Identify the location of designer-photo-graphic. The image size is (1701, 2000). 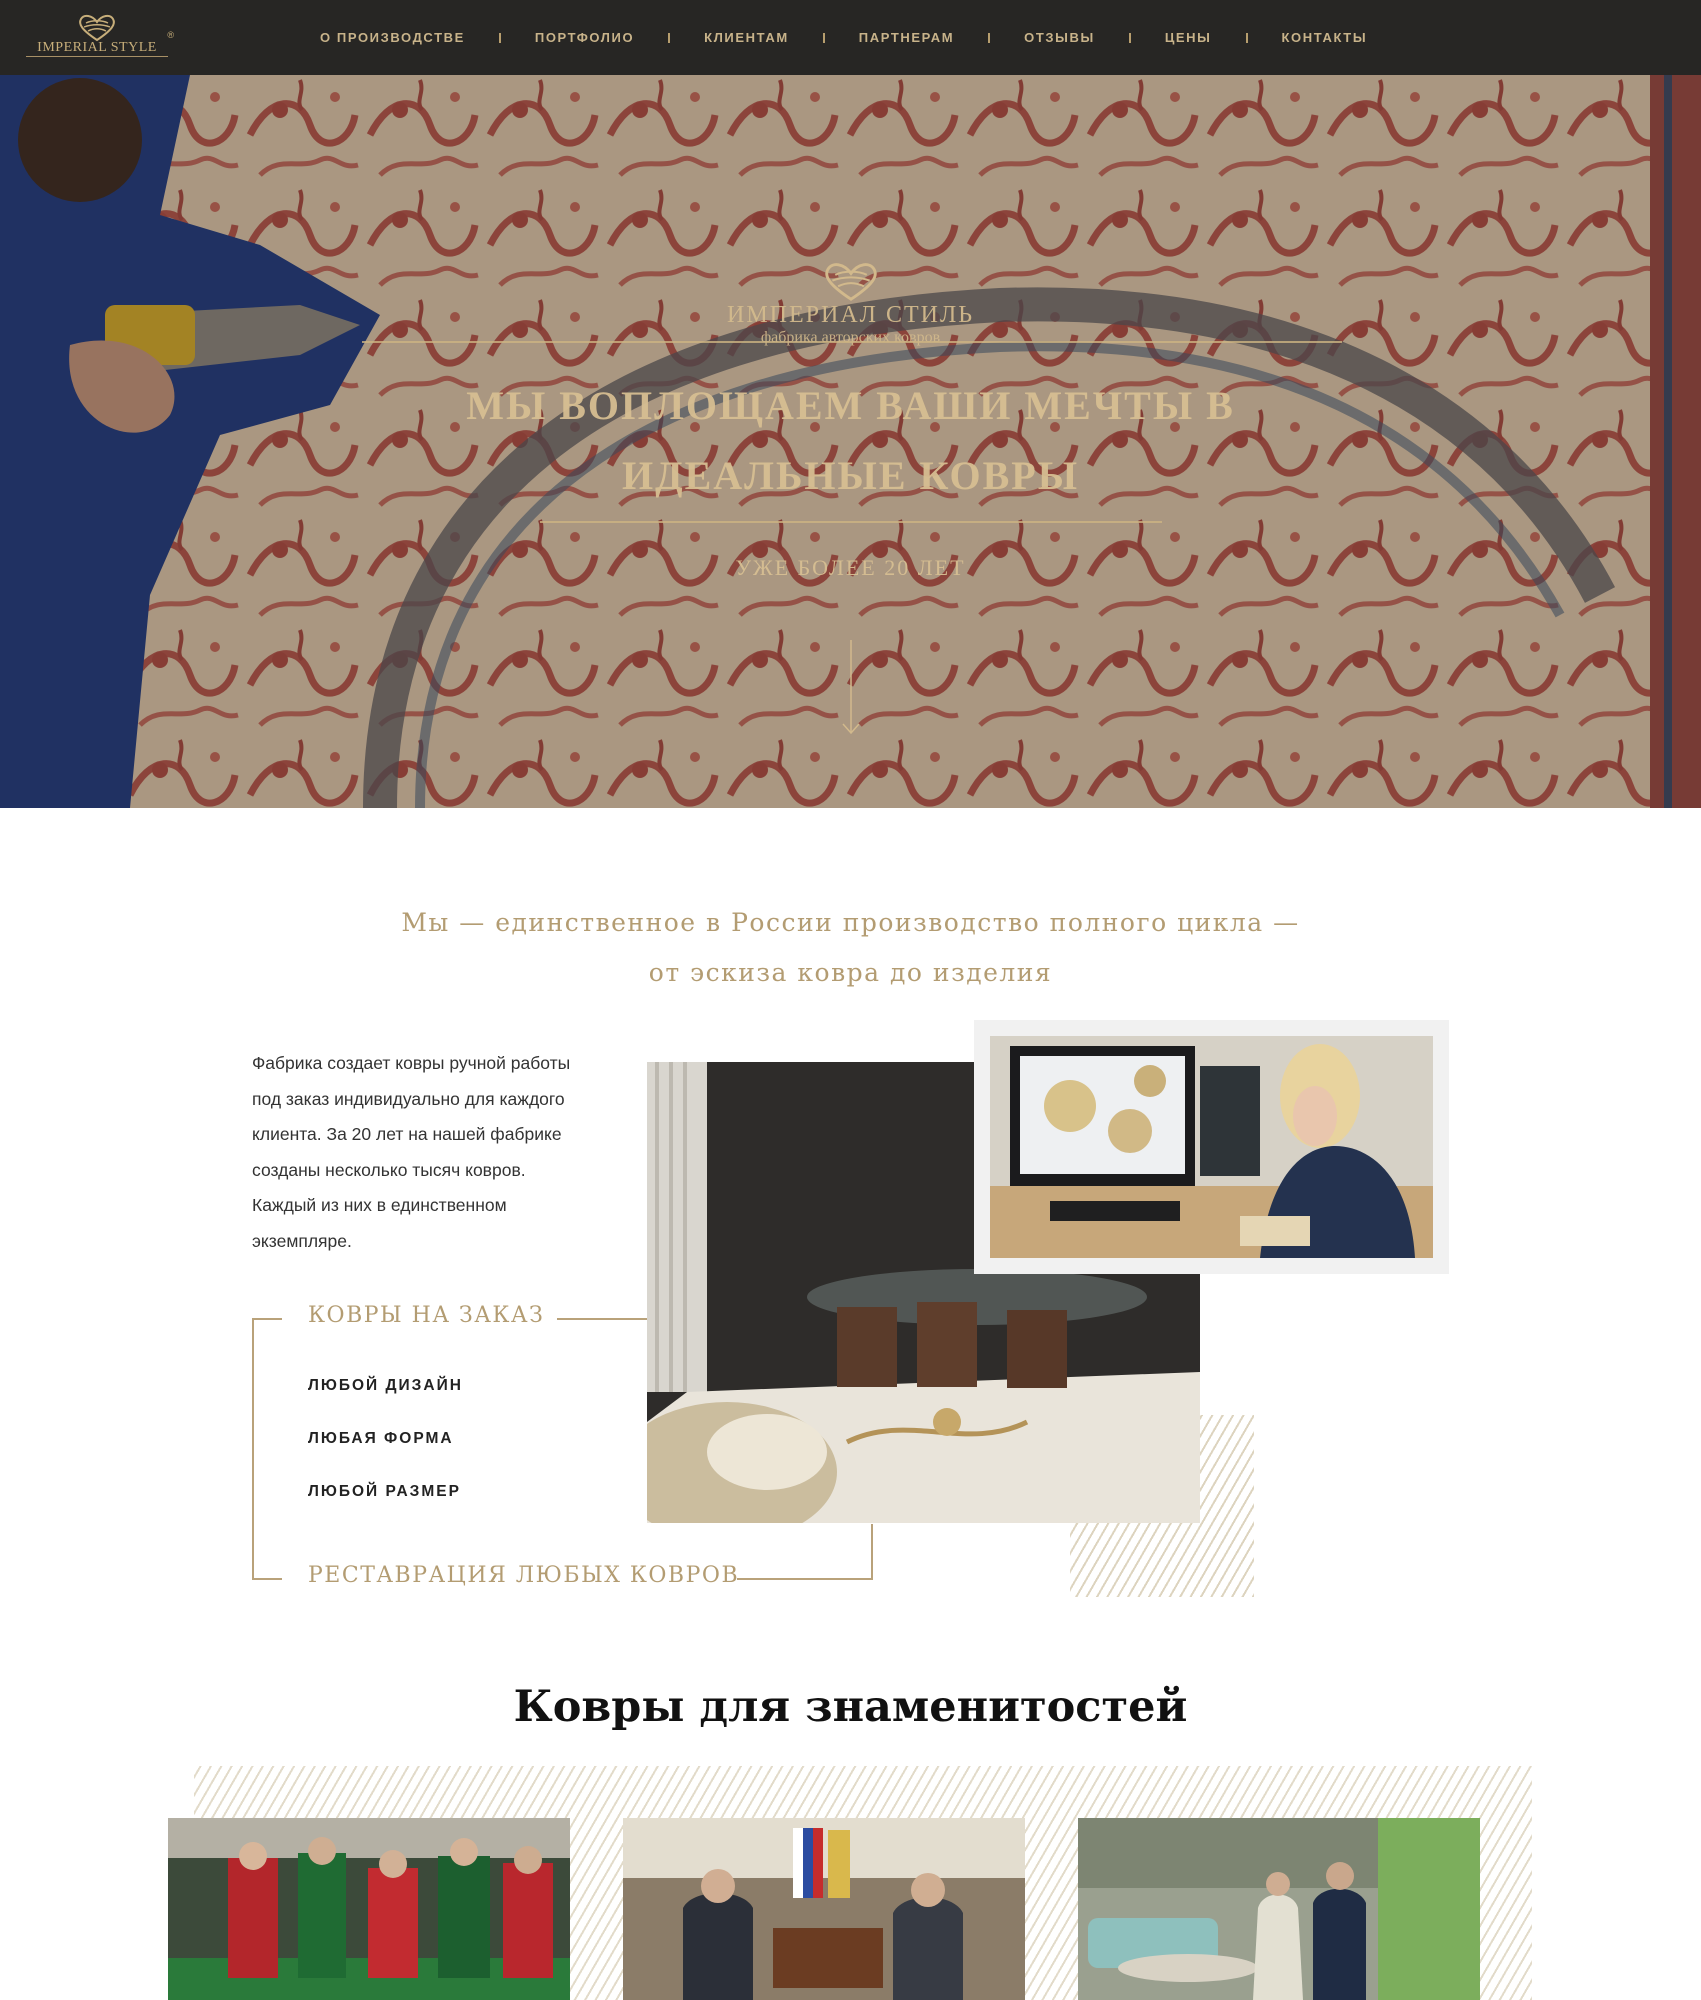
(1211, 1147).